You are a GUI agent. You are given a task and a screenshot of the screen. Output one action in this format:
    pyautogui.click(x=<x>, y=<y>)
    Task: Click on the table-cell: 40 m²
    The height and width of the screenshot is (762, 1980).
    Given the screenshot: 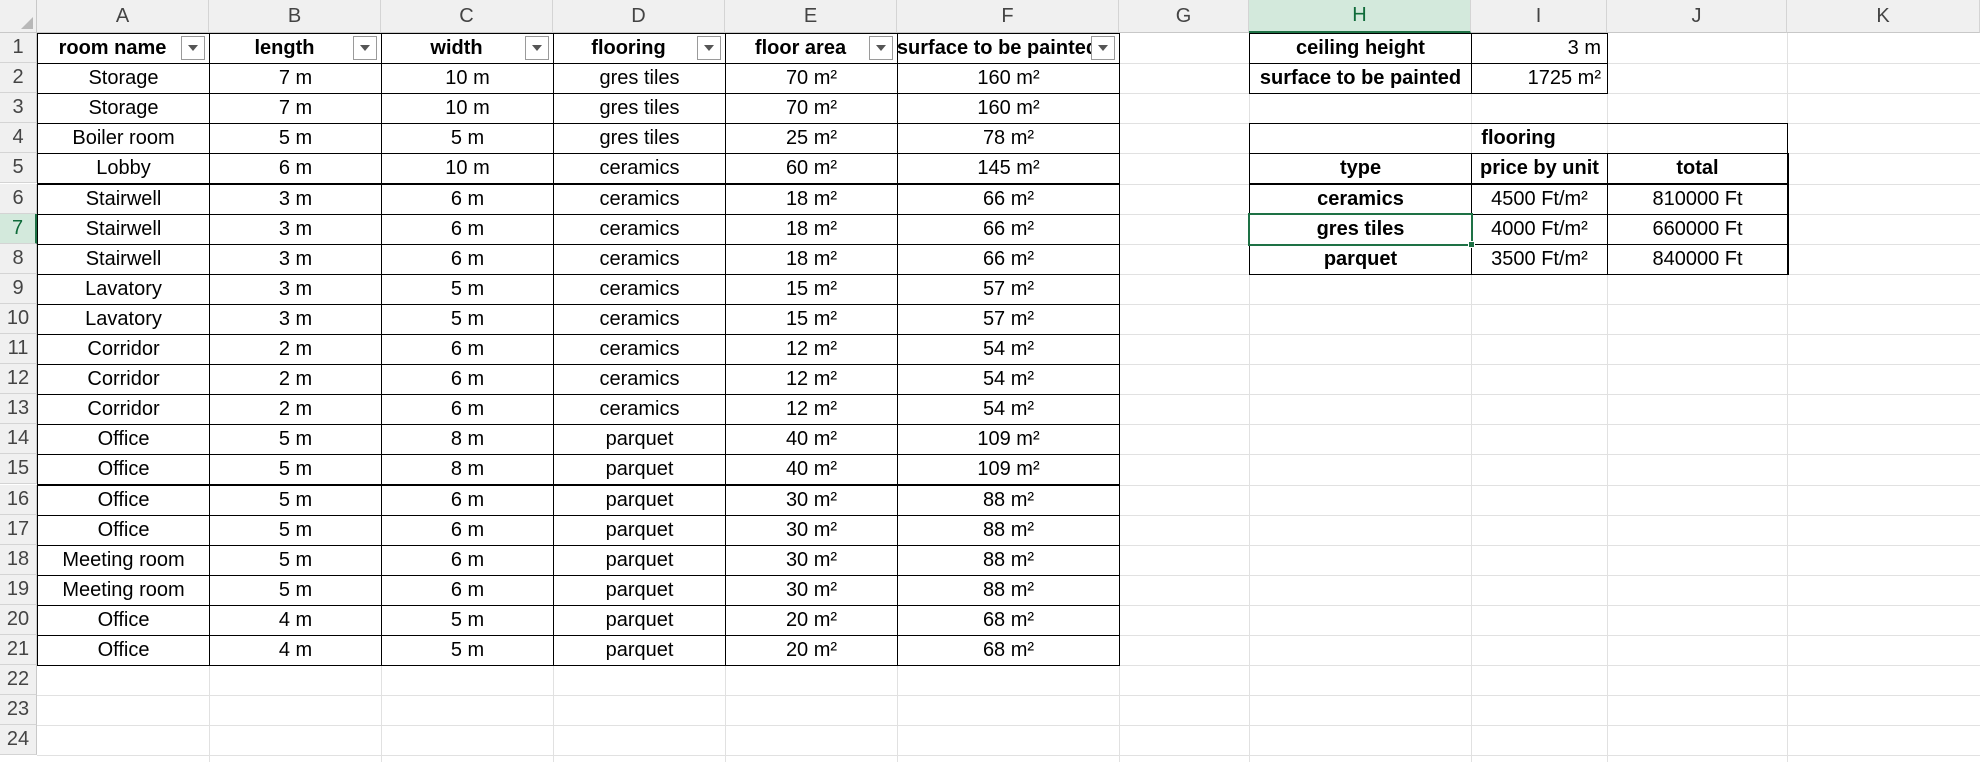 What is the action you would take?
    pyautogui.click(x=811, y=440)
    